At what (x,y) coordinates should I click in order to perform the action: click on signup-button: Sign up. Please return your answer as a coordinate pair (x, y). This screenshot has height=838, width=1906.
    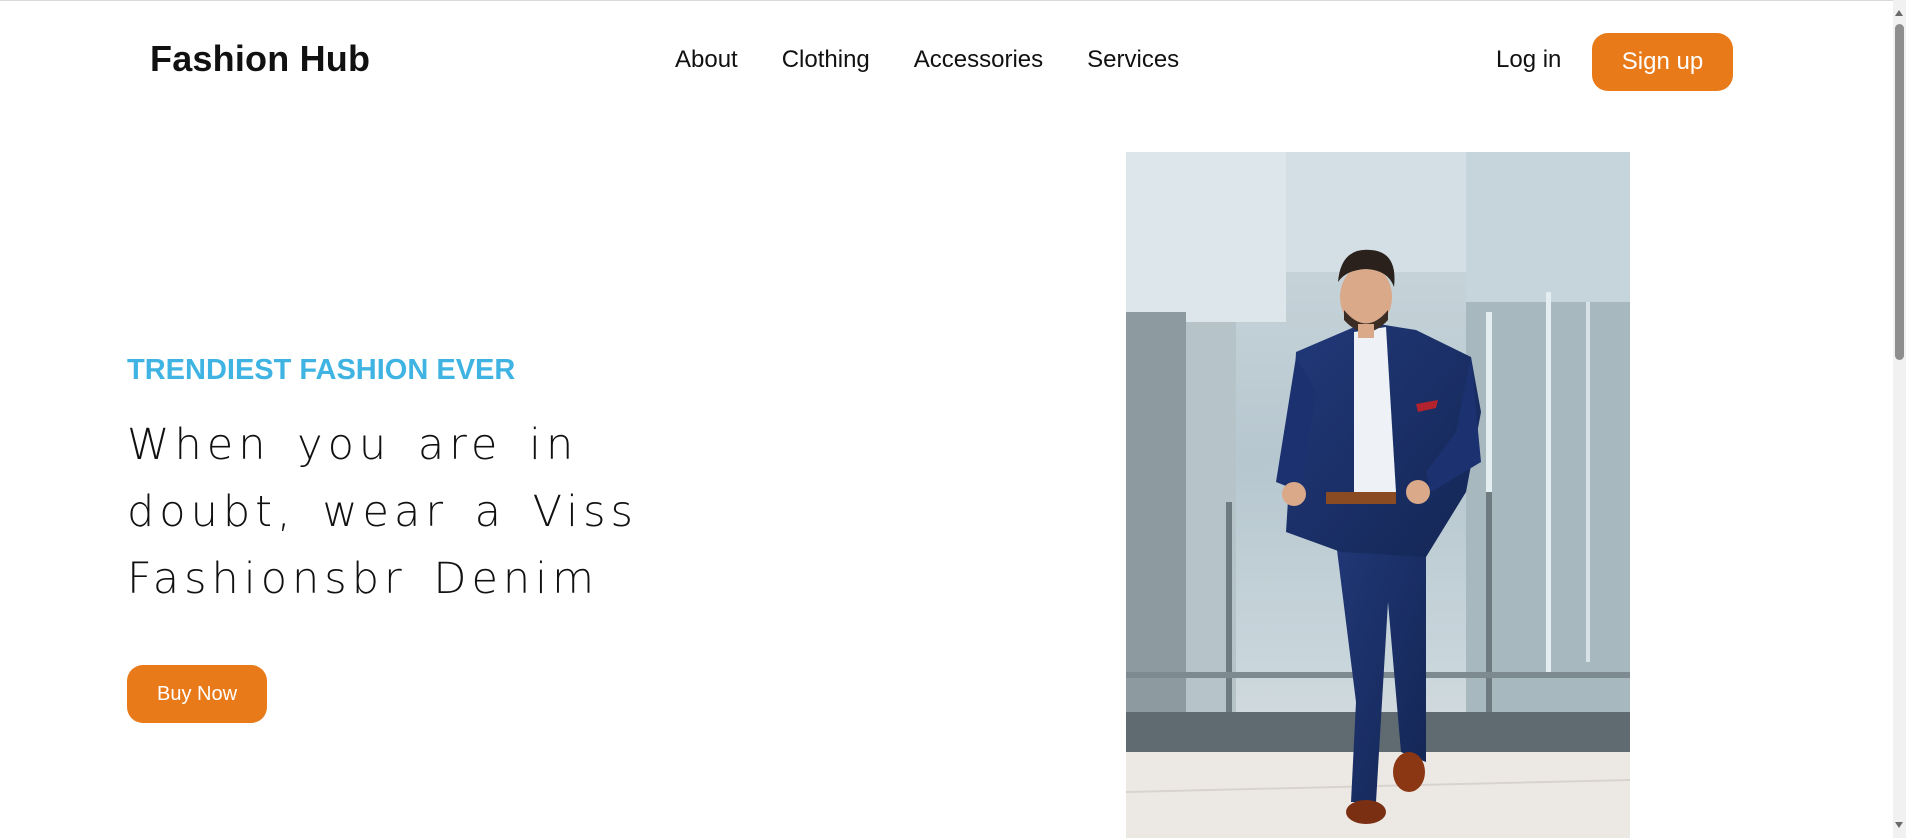
    Looking at the image, I should click on (1662, 62).